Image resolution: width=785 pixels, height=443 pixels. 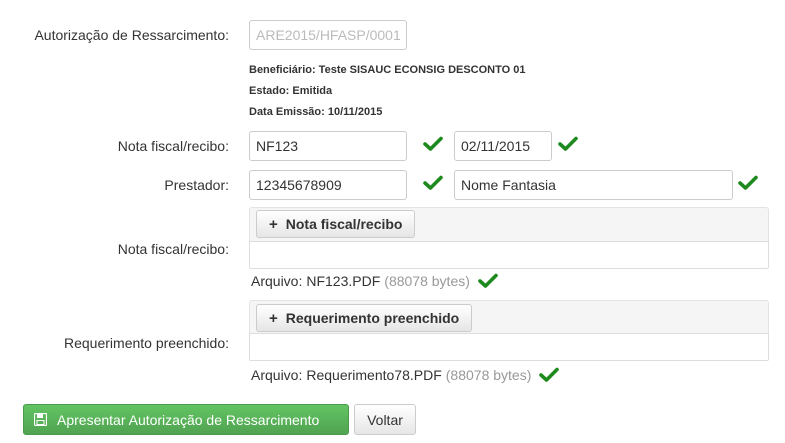 I want to click on prestador-label: Prestador:, so click(x=196, y=185).